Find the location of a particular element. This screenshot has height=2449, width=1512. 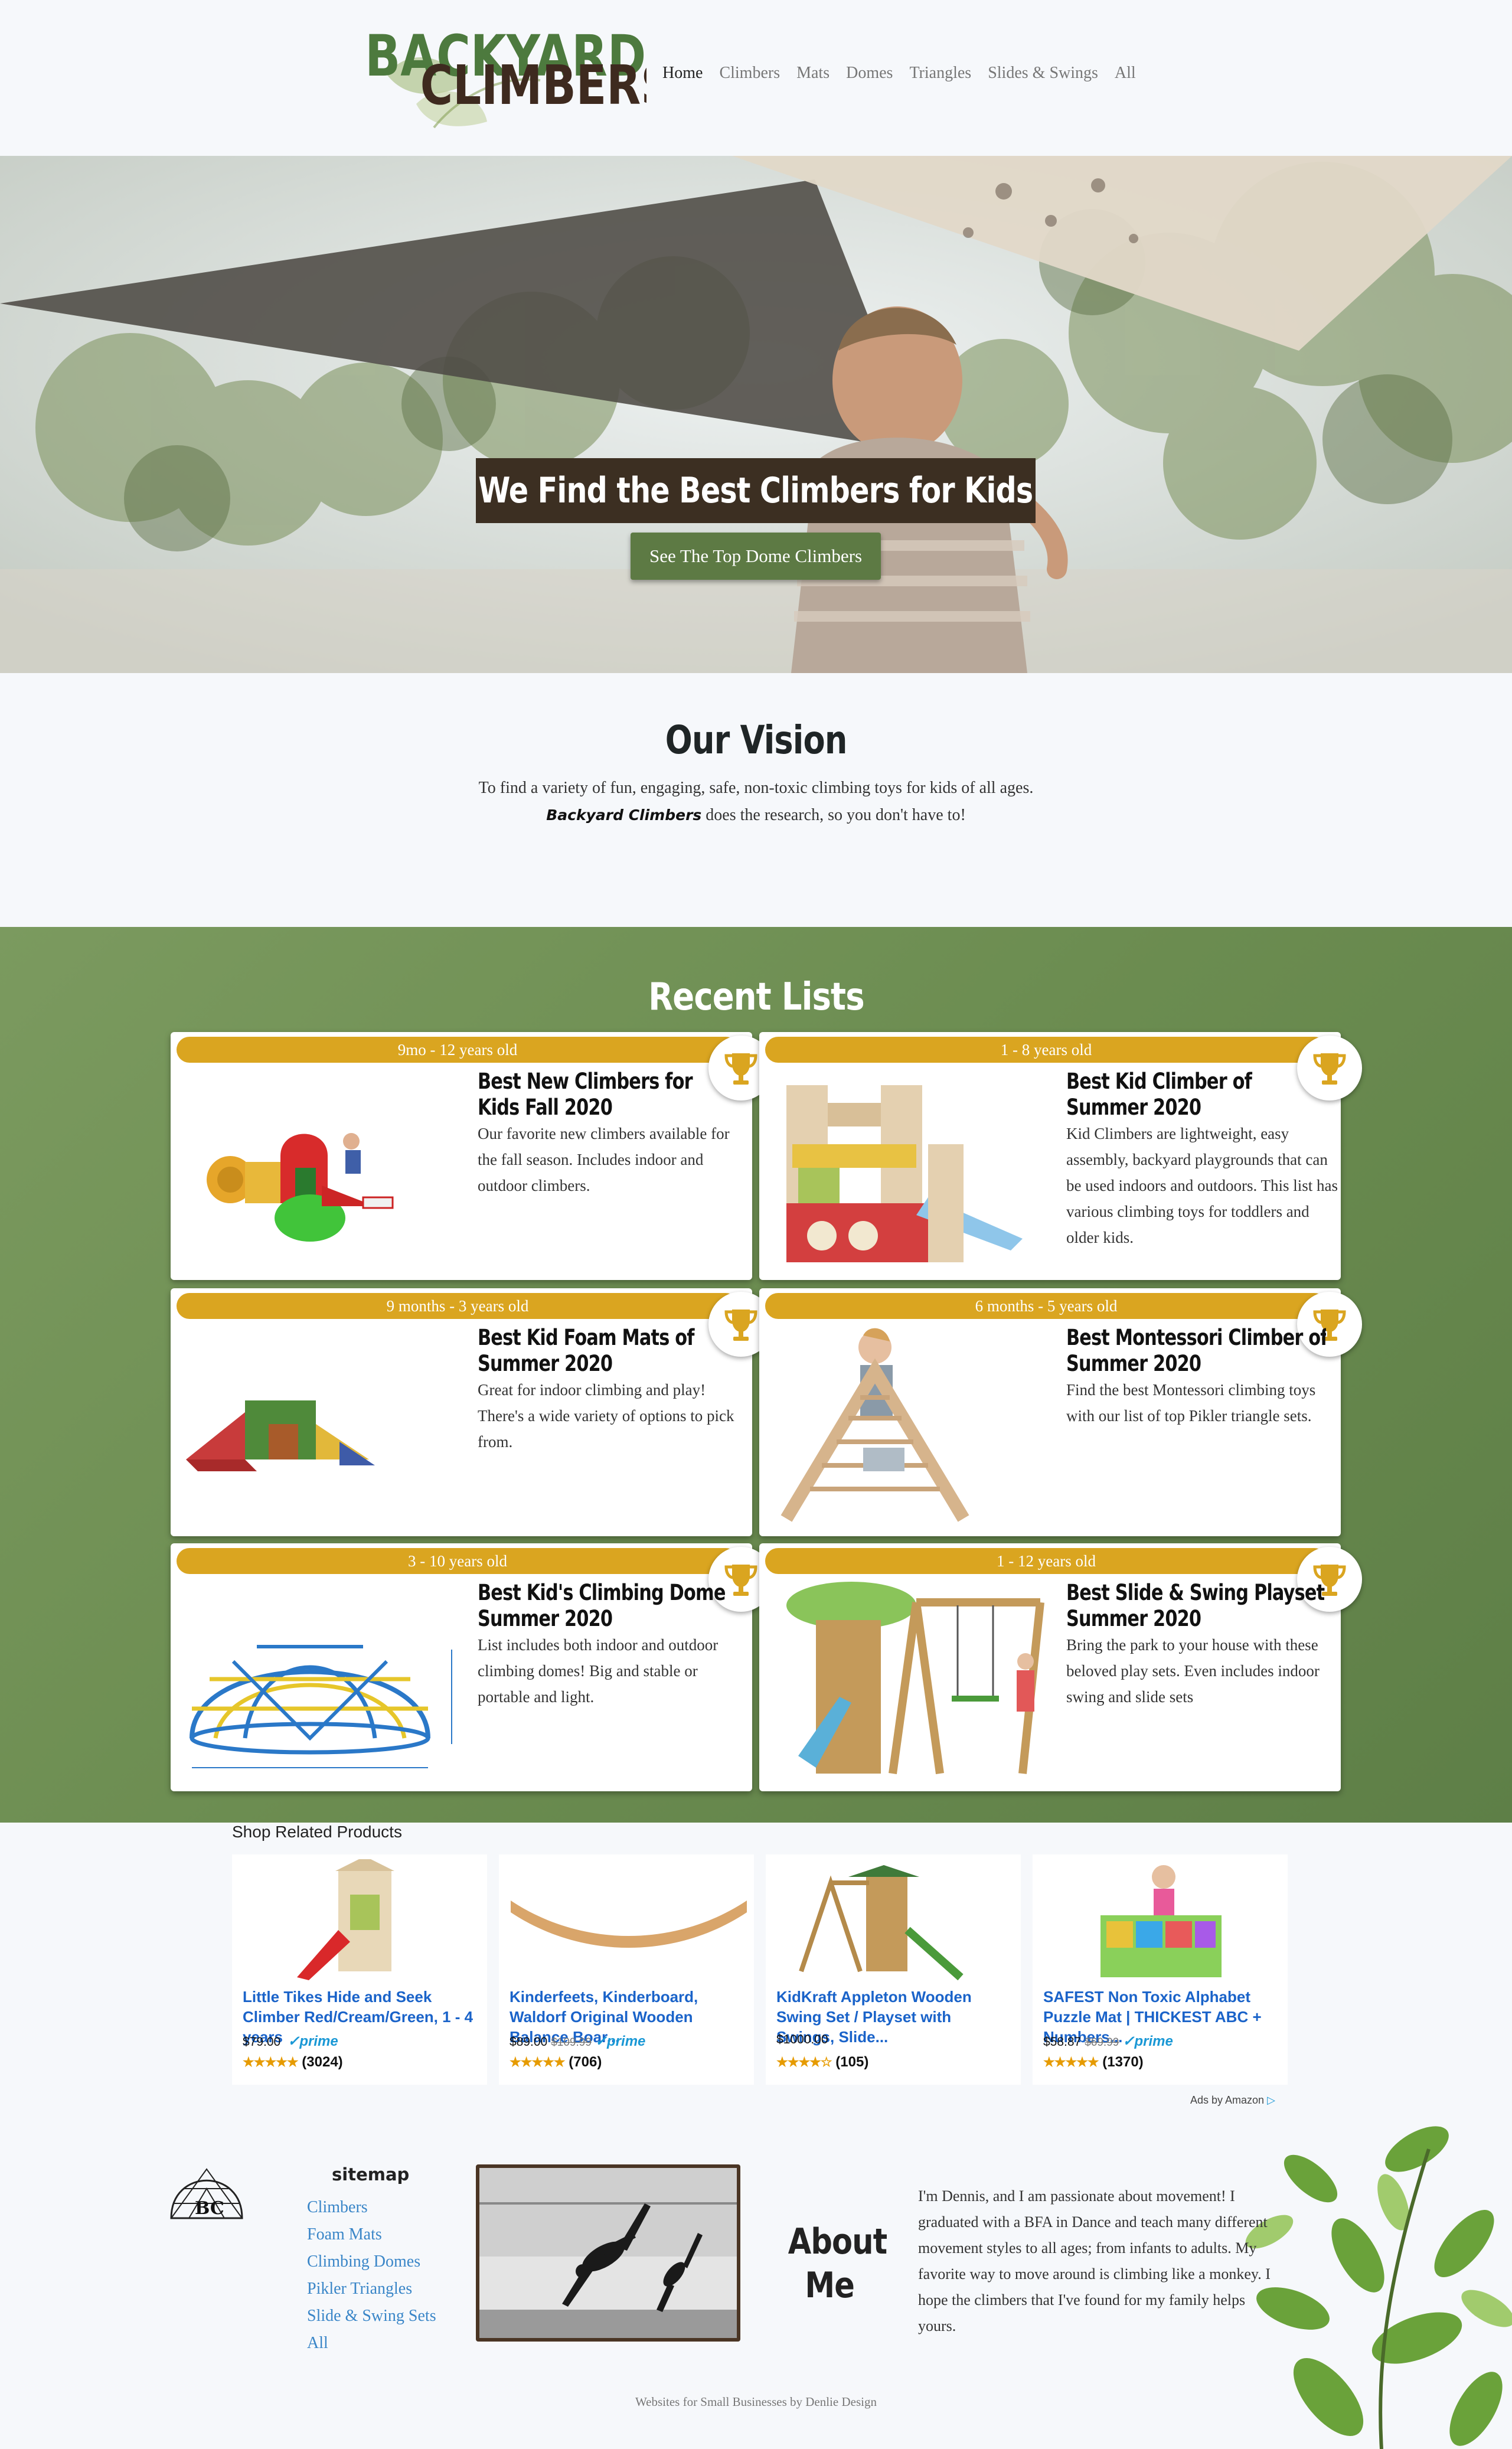

product-rating: ★★★★★ (1370) is located at coordinates (1093, 2062).